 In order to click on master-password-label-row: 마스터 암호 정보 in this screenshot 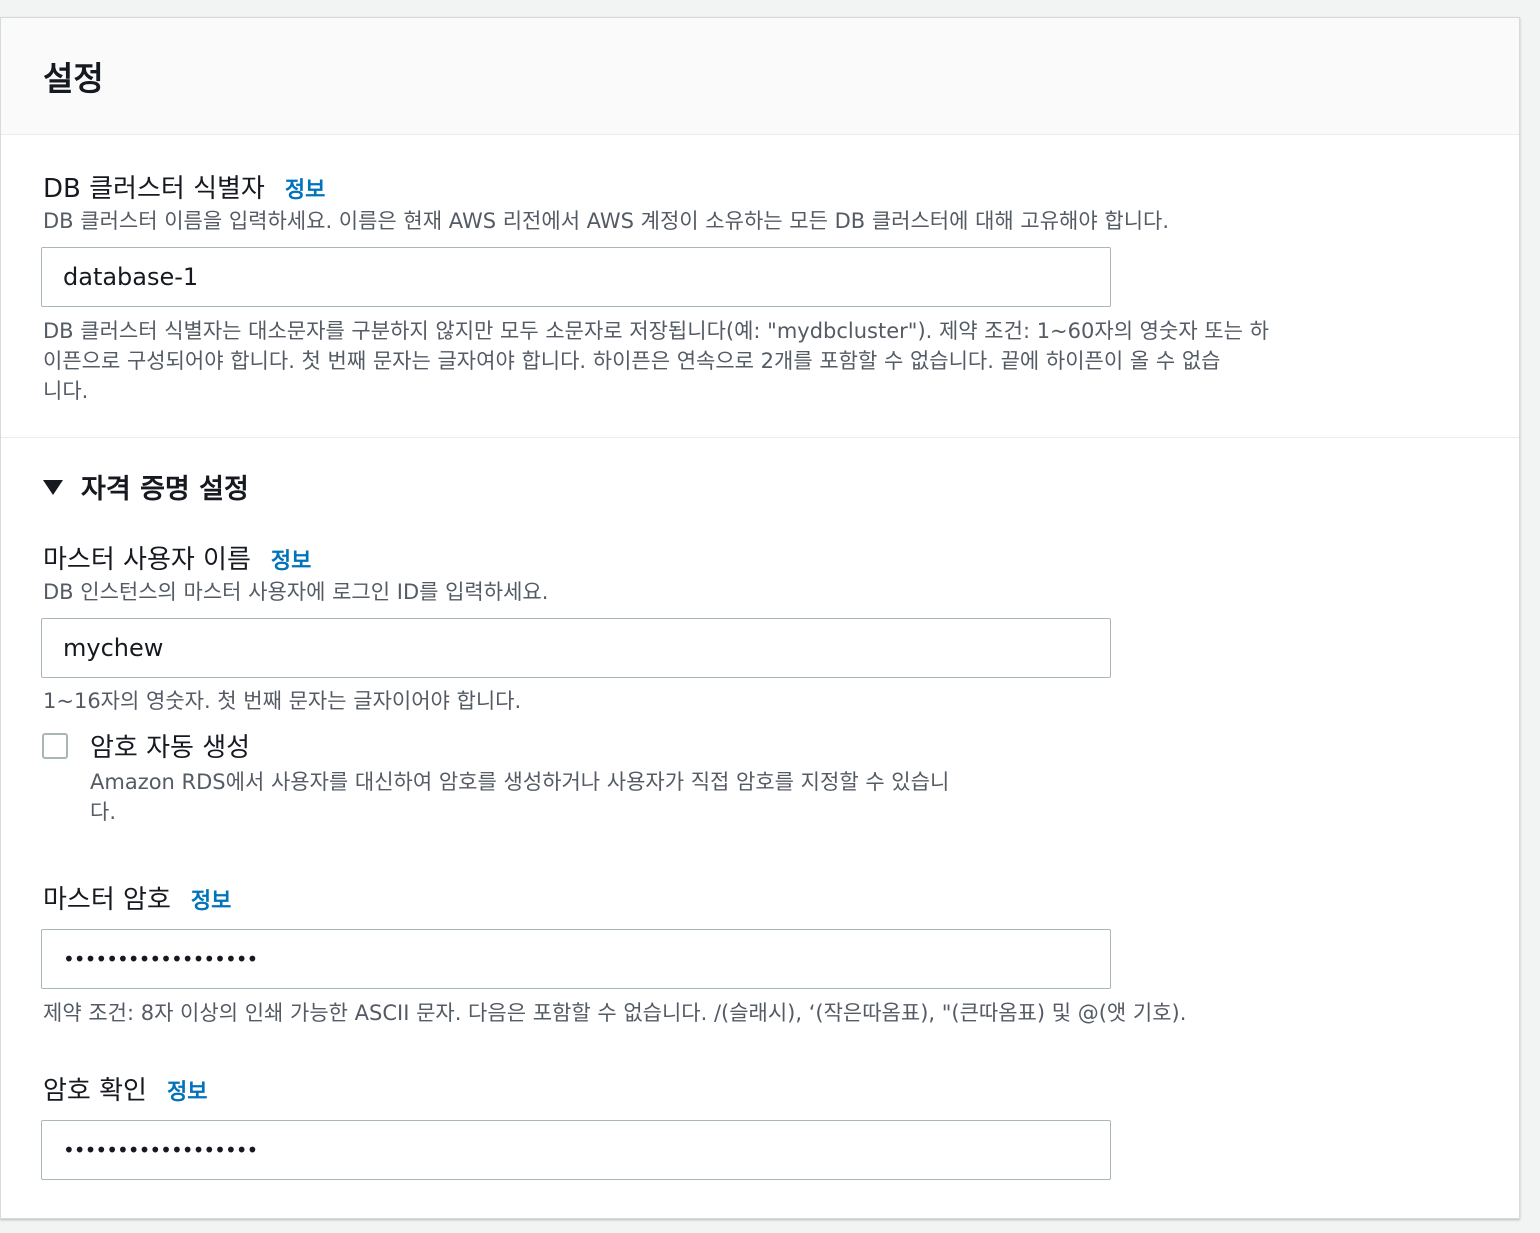, I will do `click(137, 897)`.